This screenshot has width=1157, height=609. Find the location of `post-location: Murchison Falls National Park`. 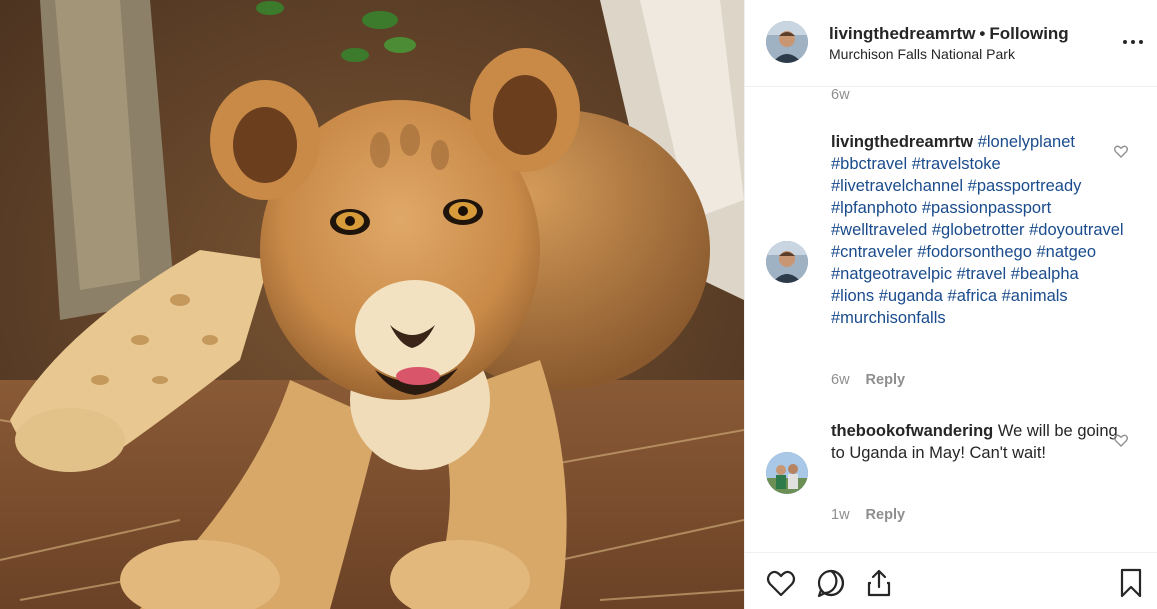

post-location: Murchison Falls National Park is located at coordinates (922, 54).